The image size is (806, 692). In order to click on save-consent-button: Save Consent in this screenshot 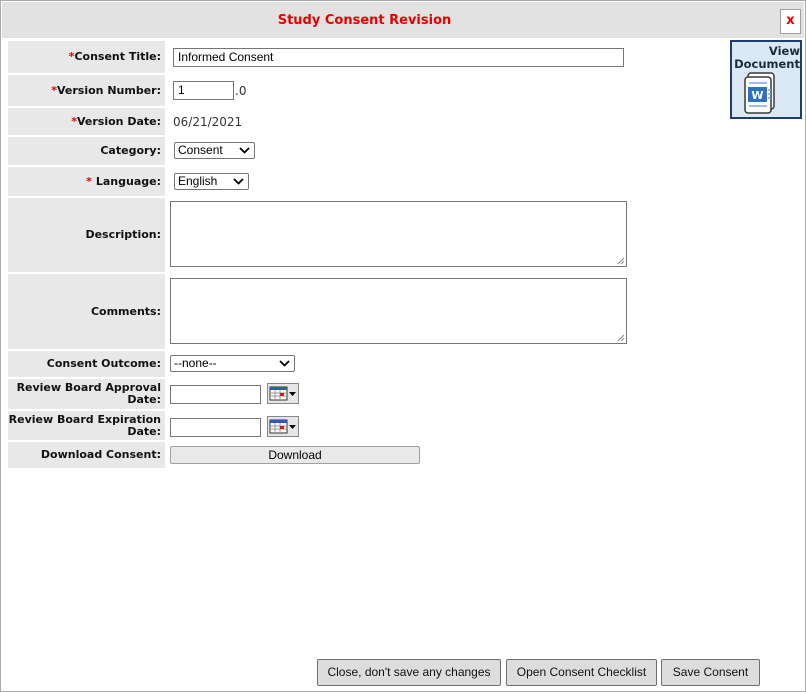, I will do `click(710, 672)`.